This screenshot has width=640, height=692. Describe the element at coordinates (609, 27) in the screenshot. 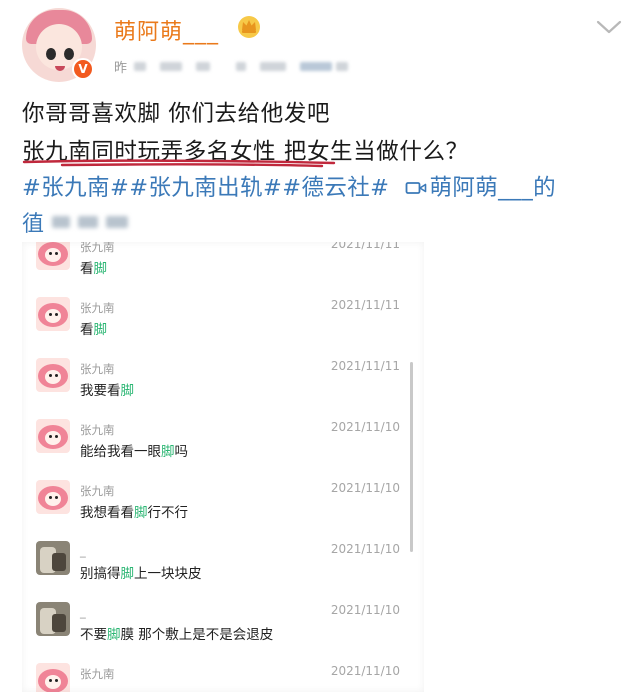

I see `chevron-down-icon` at that location.